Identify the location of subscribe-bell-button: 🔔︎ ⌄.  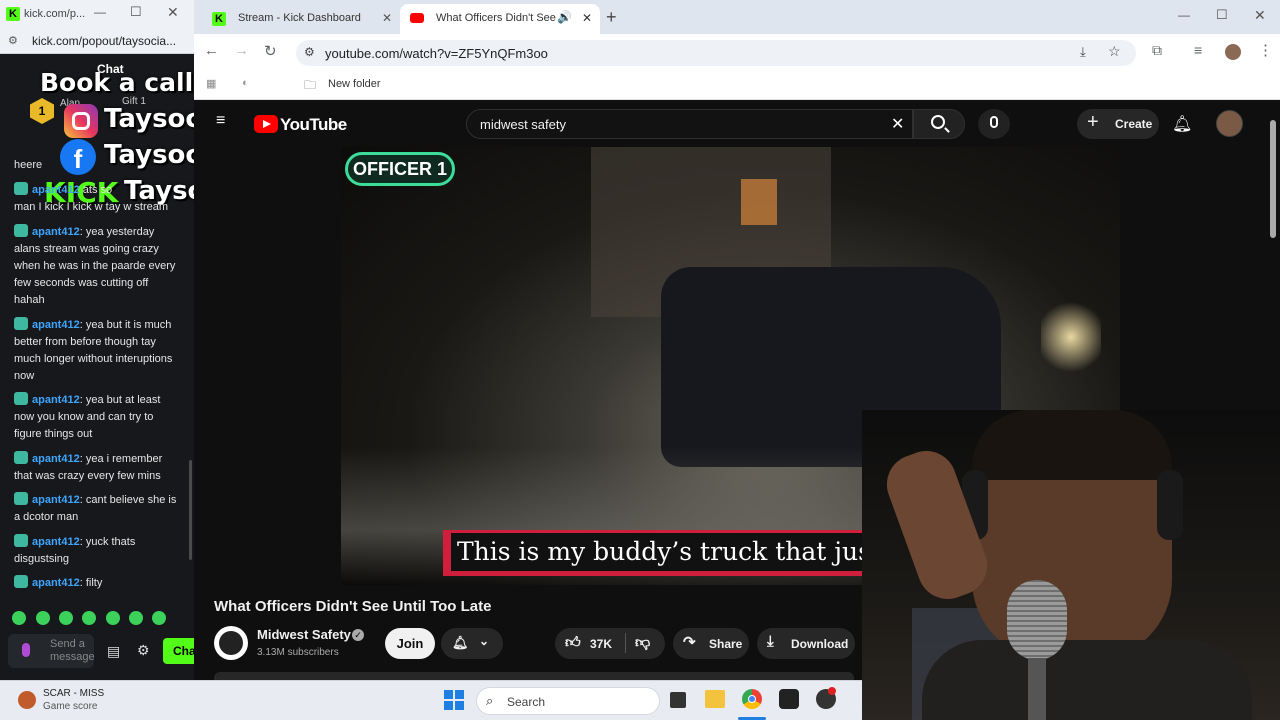
(472, 643).